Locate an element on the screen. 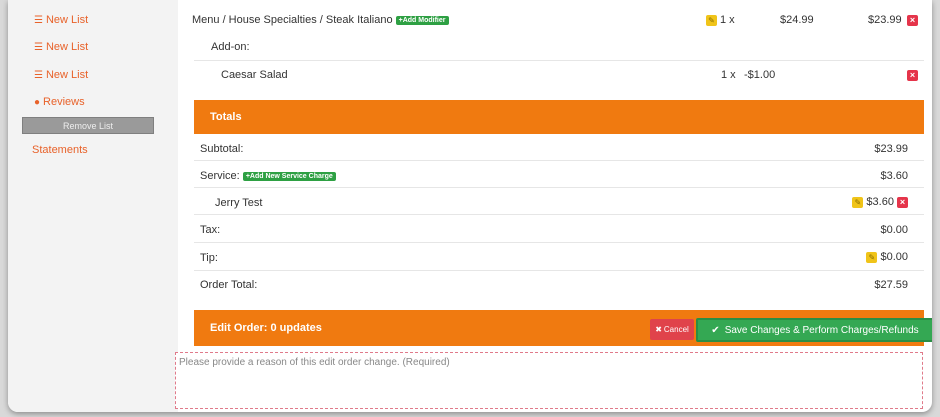 The image size is (940, 417). service-row: Service: +Add New Service Charge is located at coordinates (268, 176).